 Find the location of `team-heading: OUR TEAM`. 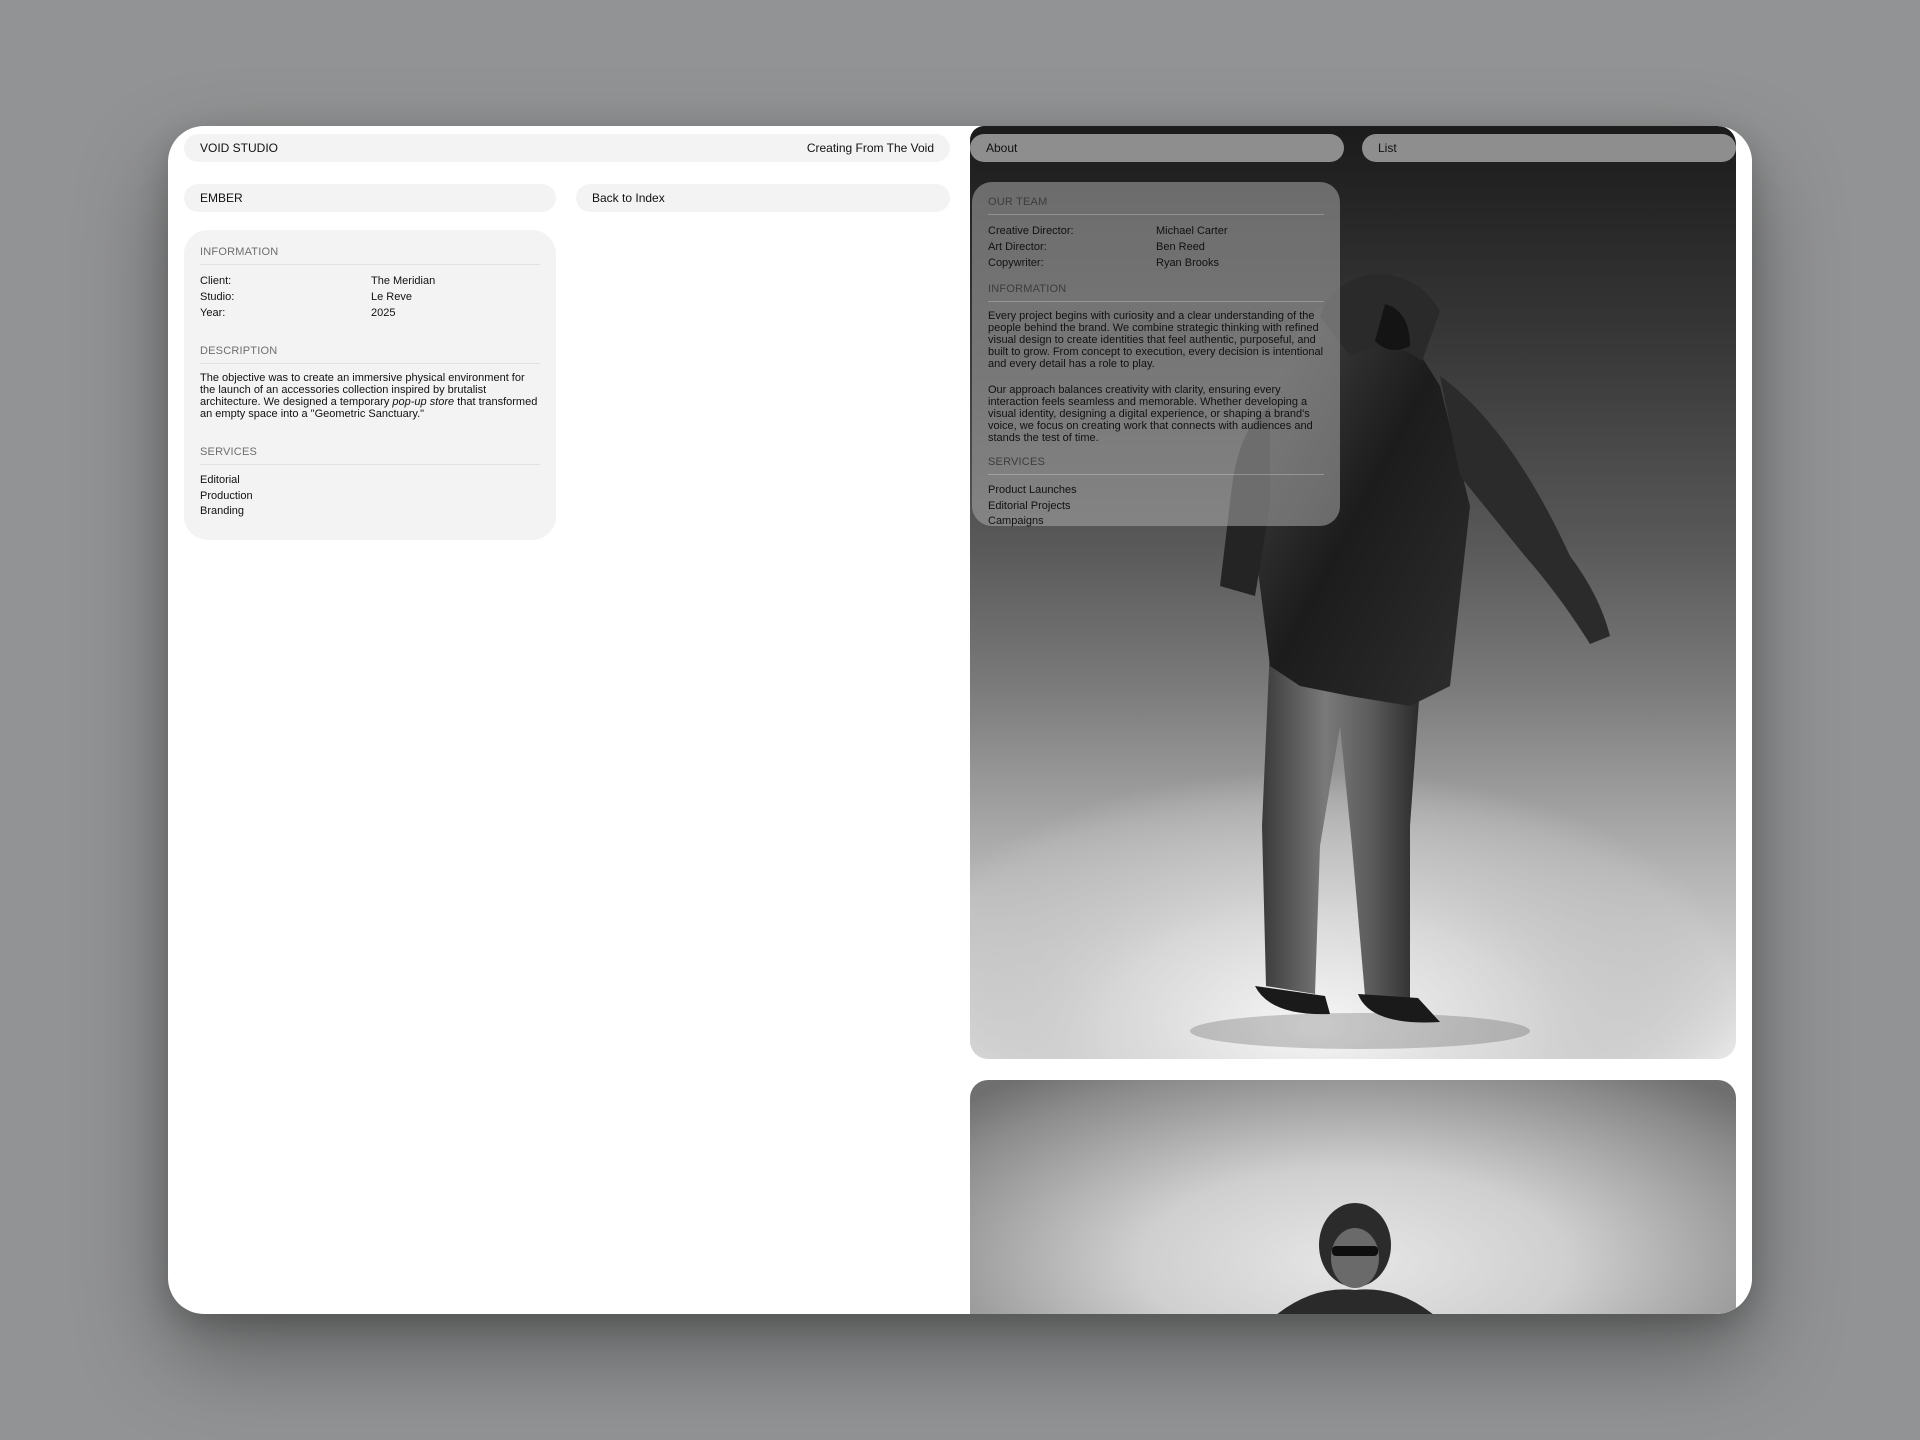

team-heading: OUR TEAM is located at coordinates (1156, 205).